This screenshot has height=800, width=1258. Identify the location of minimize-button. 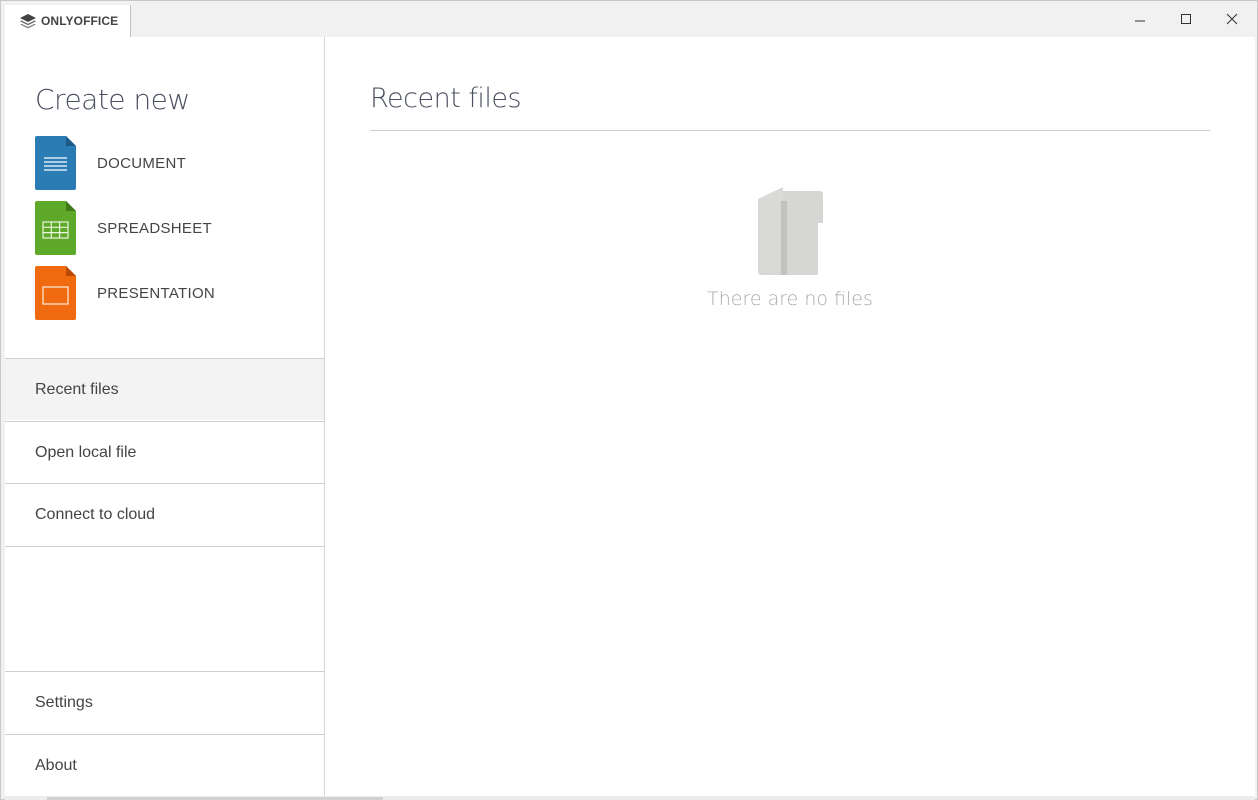
(1140, 19).